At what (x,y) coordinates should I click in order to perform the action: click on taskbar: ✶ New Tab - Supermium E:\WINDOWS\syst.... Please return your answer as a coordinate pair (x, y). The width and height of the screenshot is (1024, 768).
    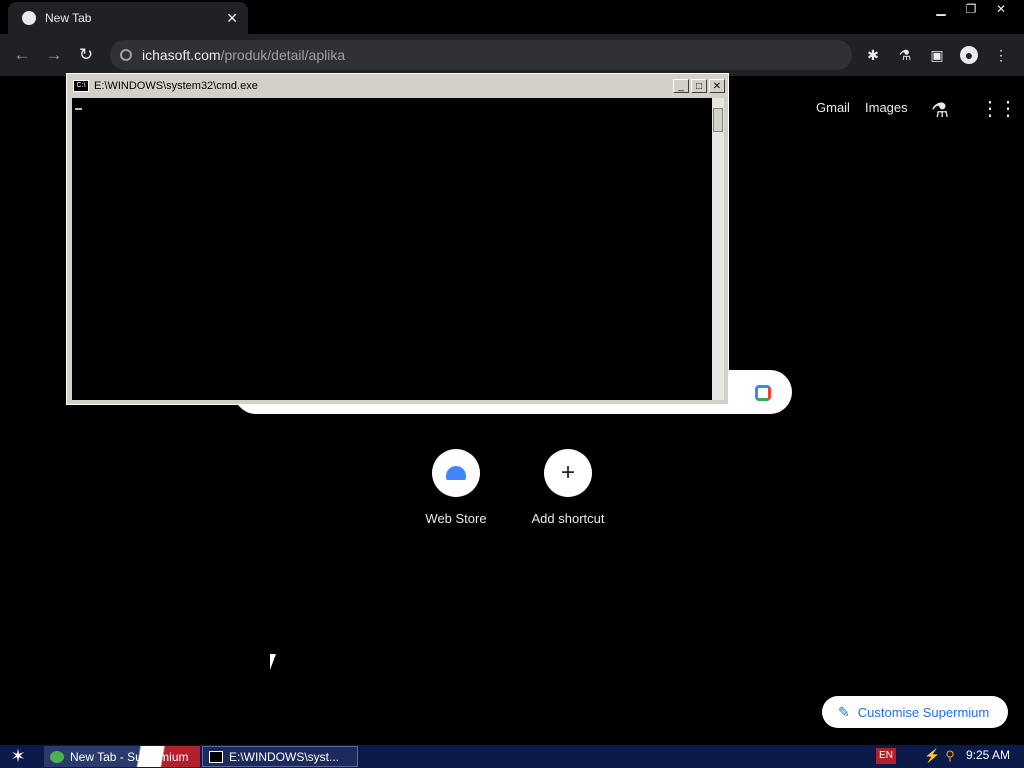
    Looking at the image, I should click on (512, 756).